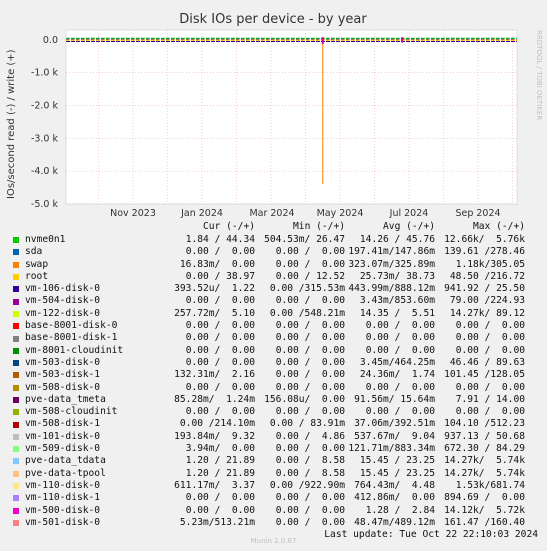  Describe the element at coordinates (394, 498) in the screenshot. I see `series-avg: 412.86m/ 0.00` at that location.